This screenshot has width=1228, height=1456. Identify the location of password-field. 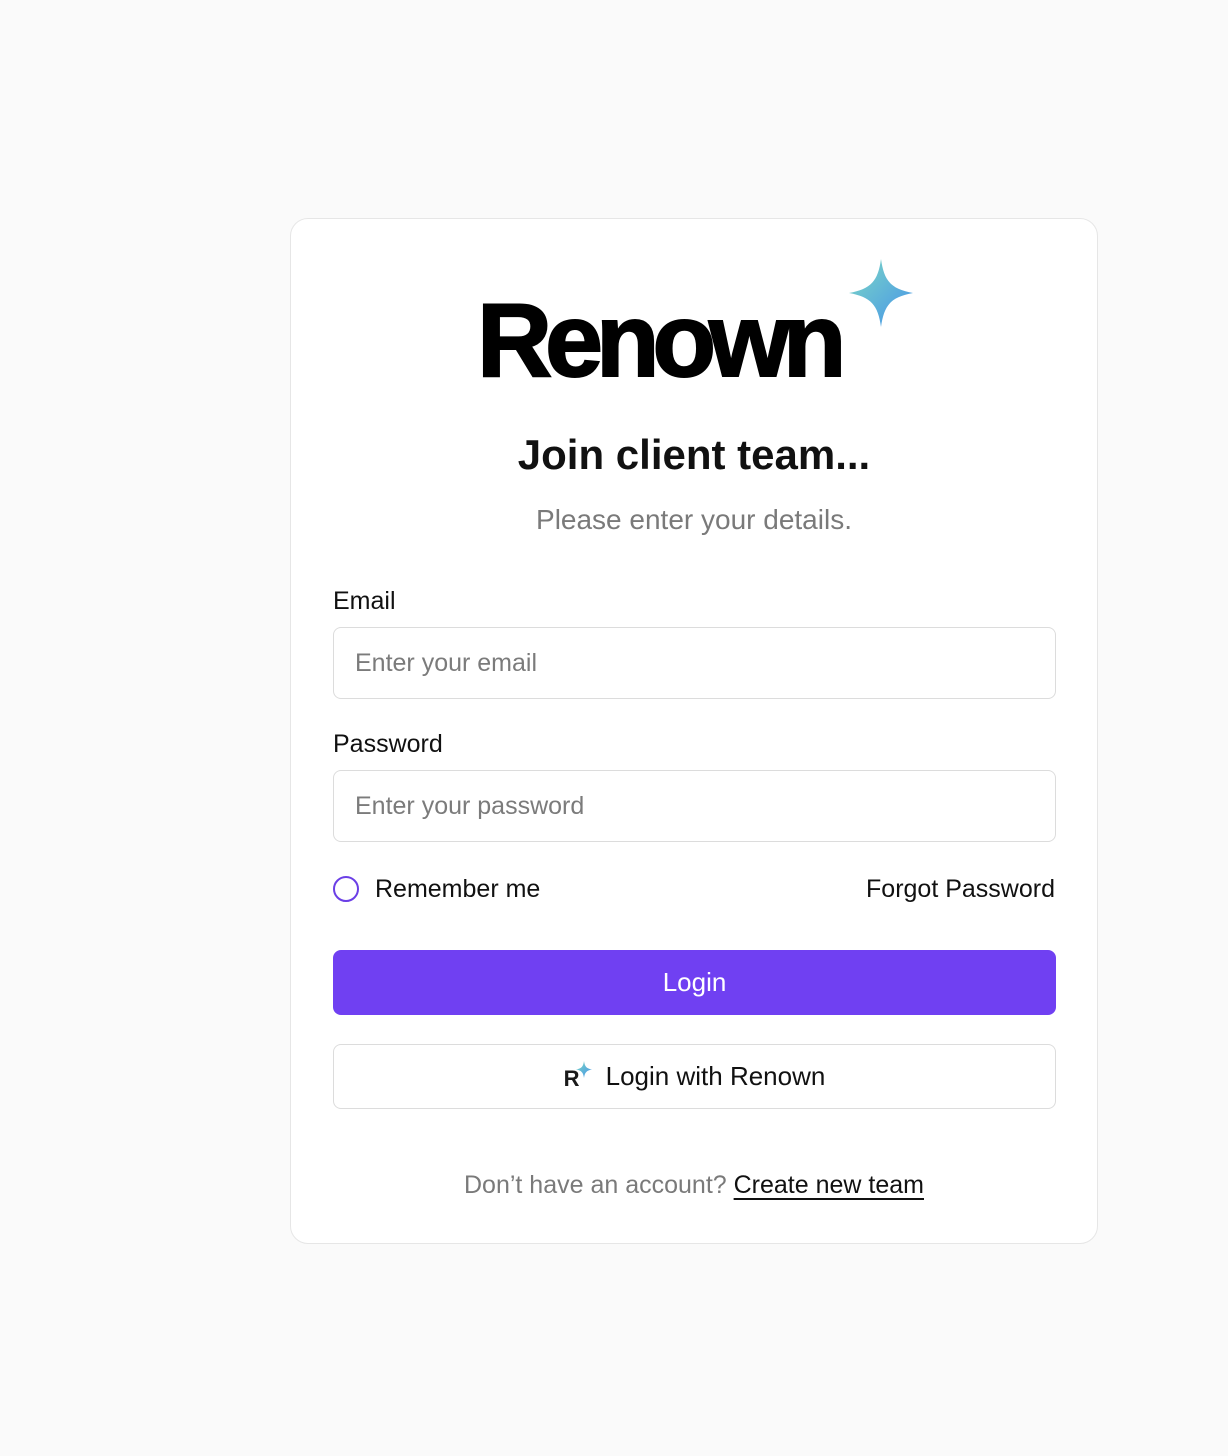
(694, 806).